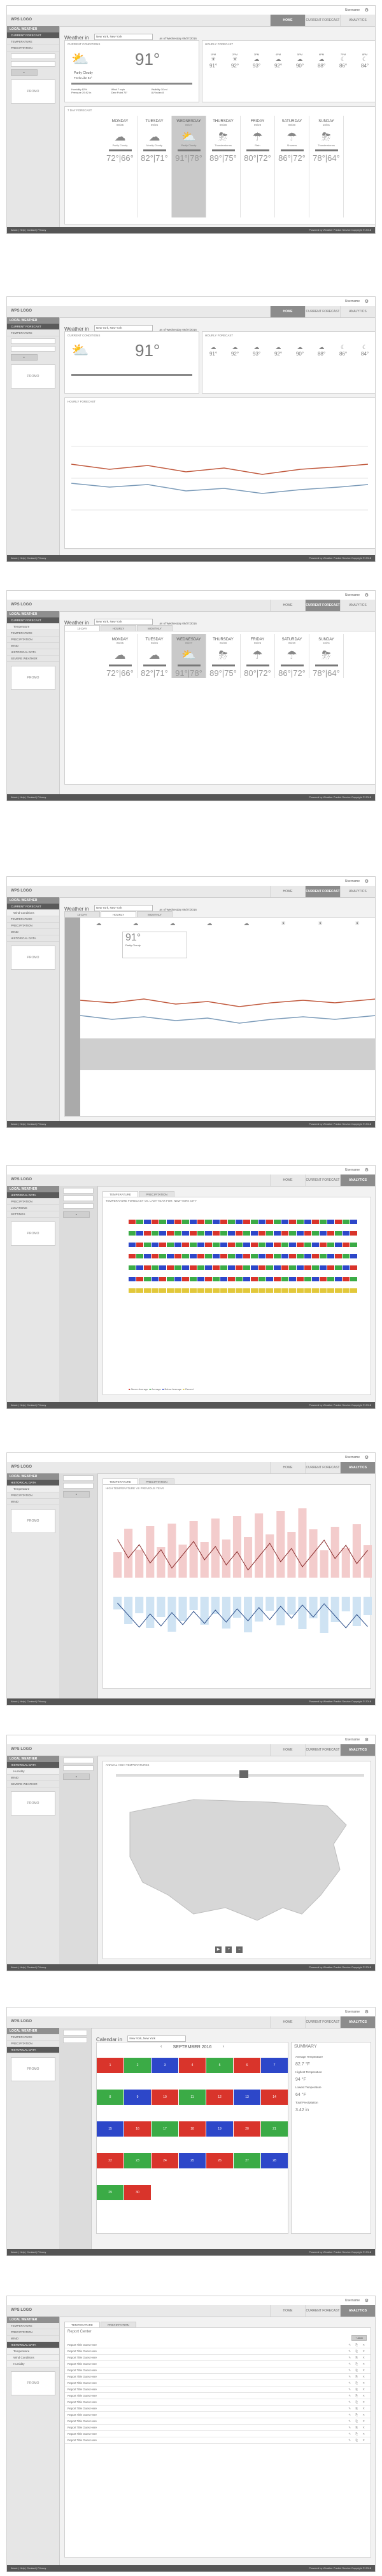  I want to click on timeline-handle, so click(244, 1774).